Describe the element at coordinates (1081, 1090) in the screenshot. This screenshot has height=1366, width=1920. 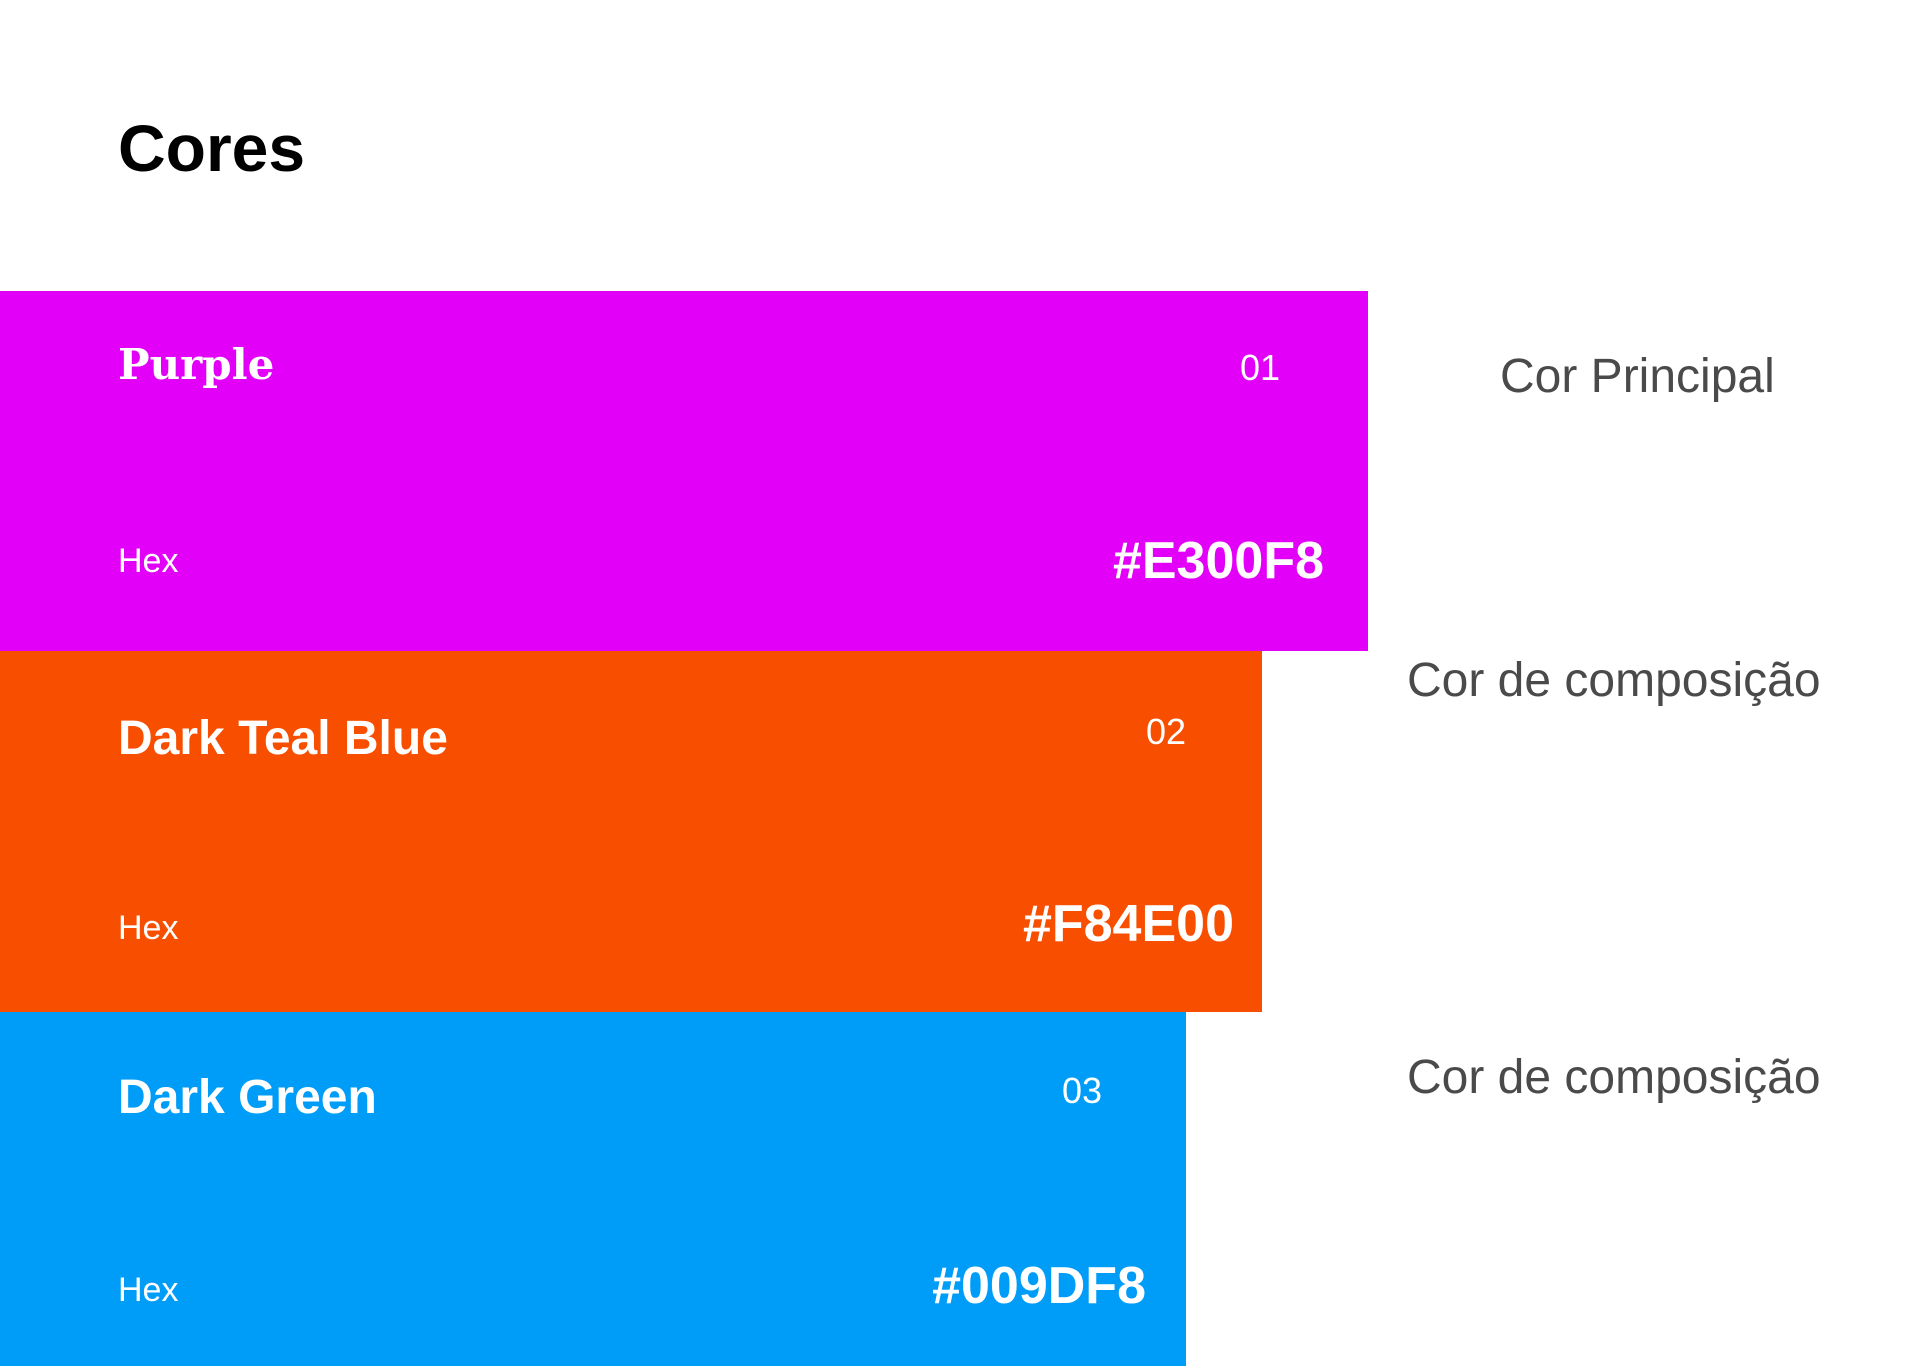
I see `swatch-number: 03` at that location.